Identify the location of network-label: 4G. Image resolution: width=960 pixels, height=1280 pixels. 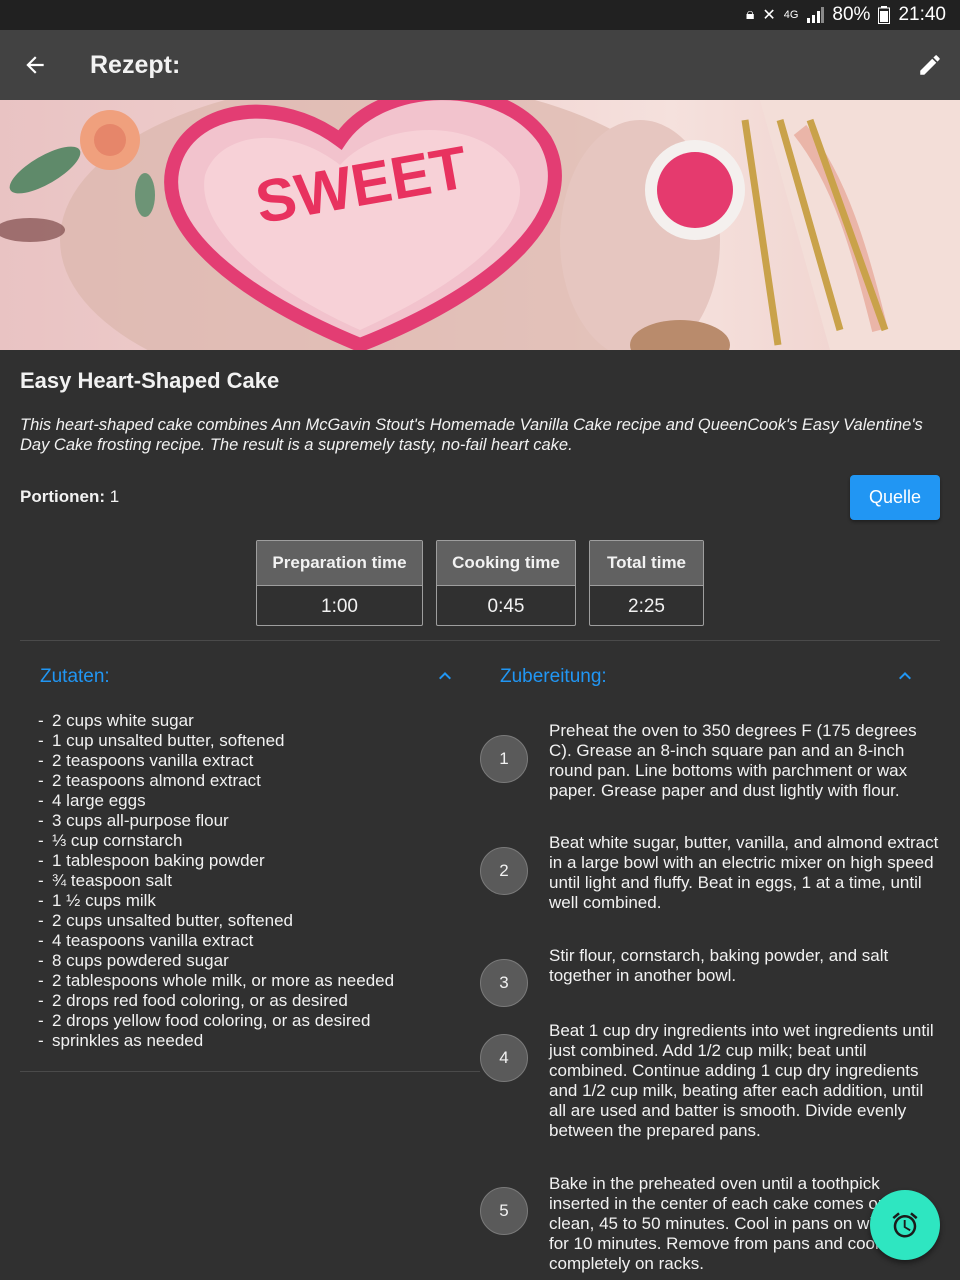
(791, 15).